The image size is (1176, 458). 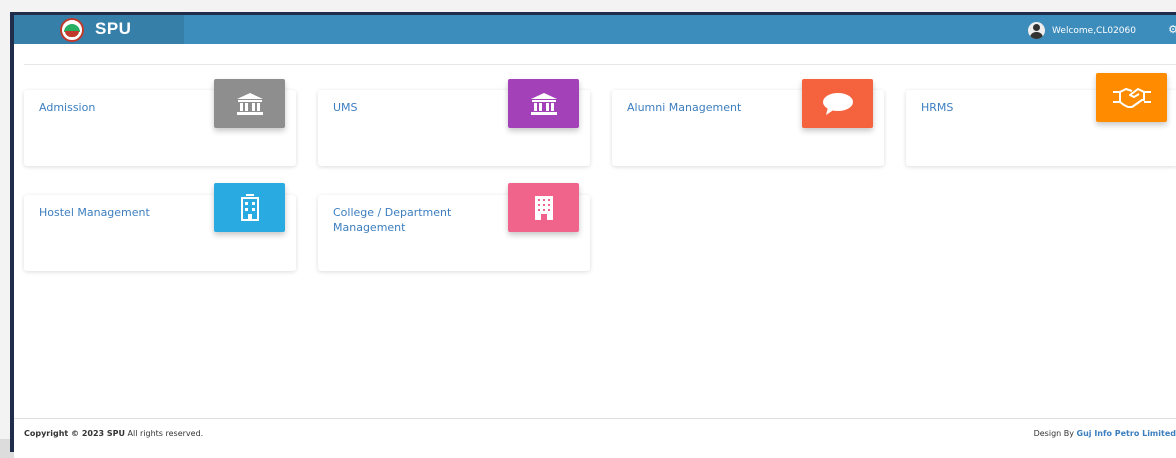 I want to click on copyright-prefix: Copyright © 2023 SPU, so click(x=74, y=433).